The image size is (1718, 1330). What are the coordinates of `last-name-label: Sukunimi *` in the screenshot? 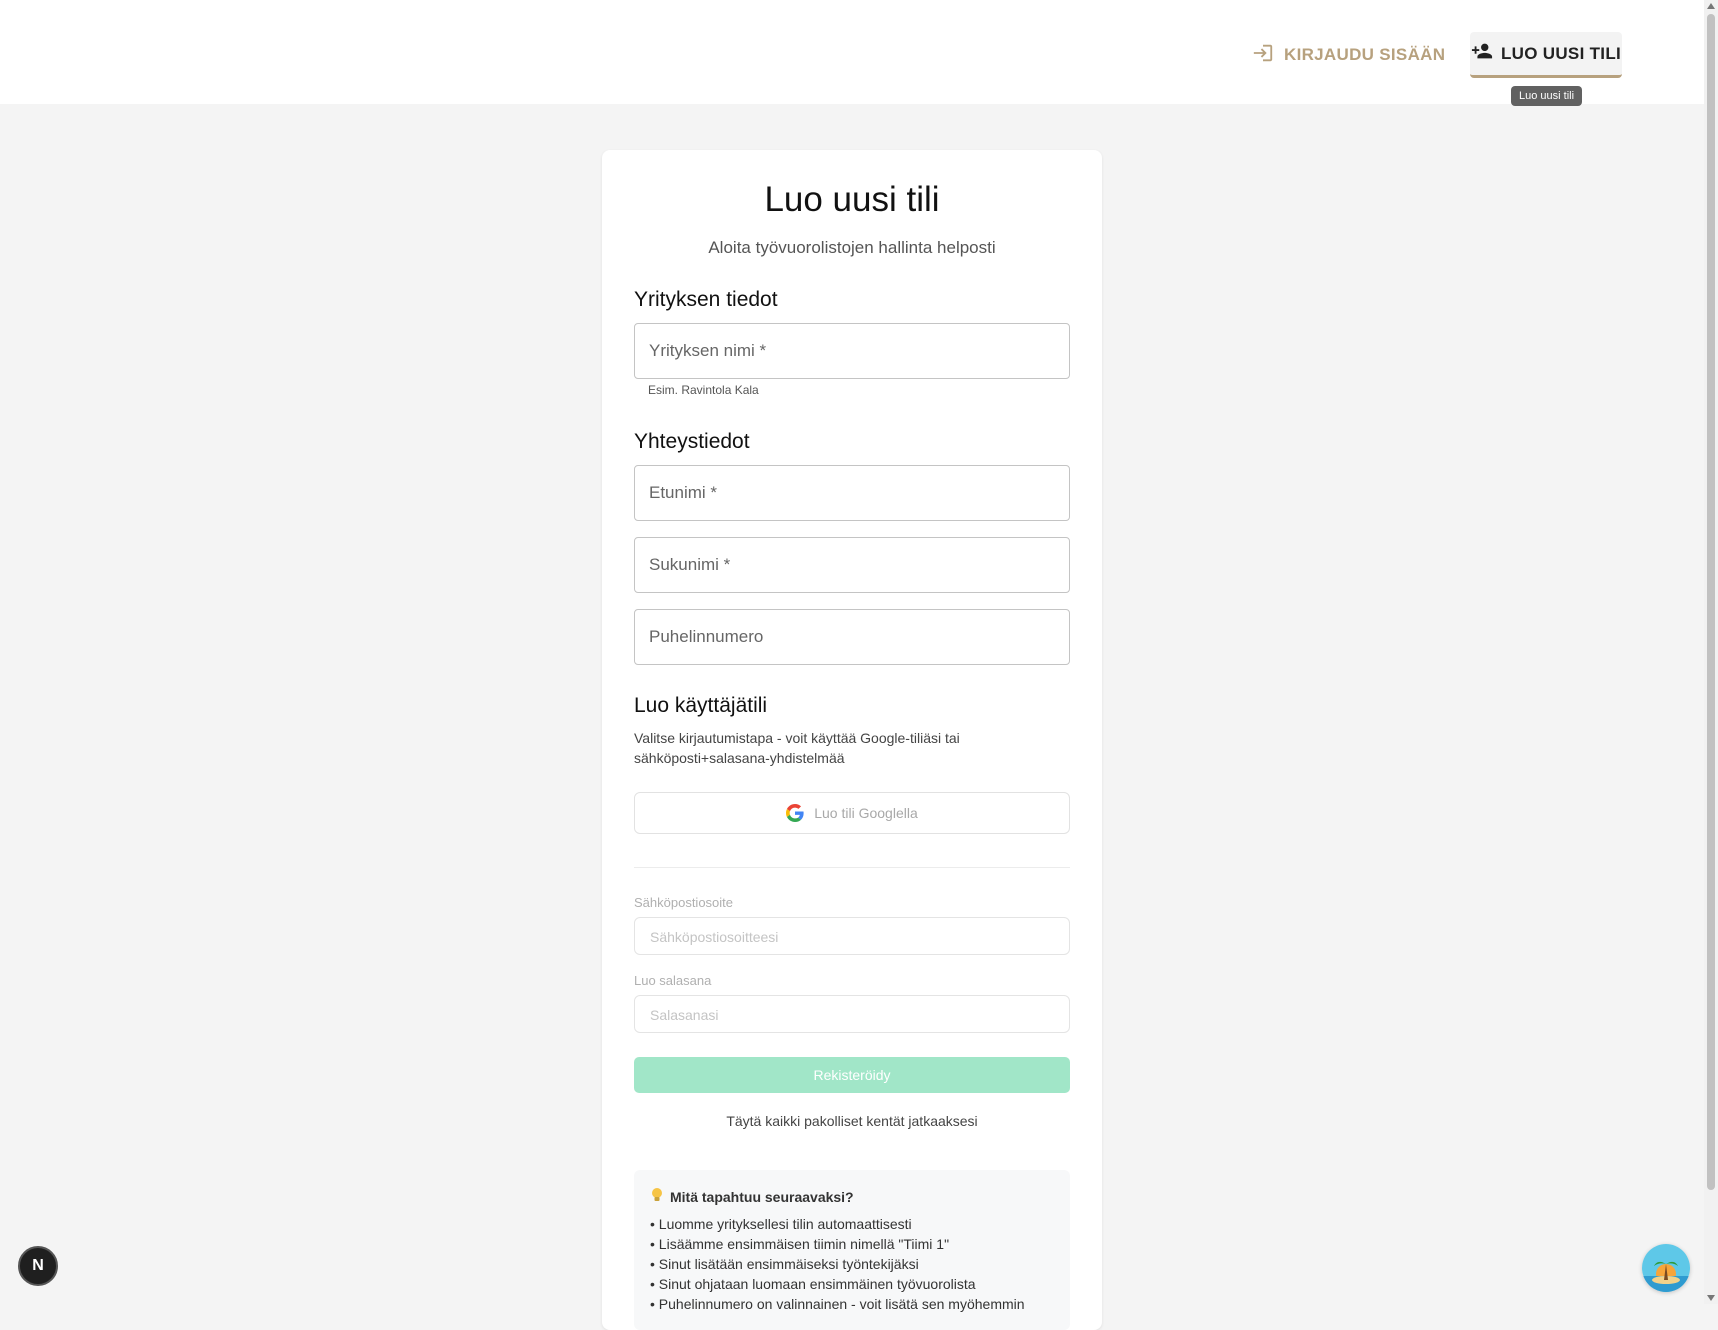 It's located at (690, 564).